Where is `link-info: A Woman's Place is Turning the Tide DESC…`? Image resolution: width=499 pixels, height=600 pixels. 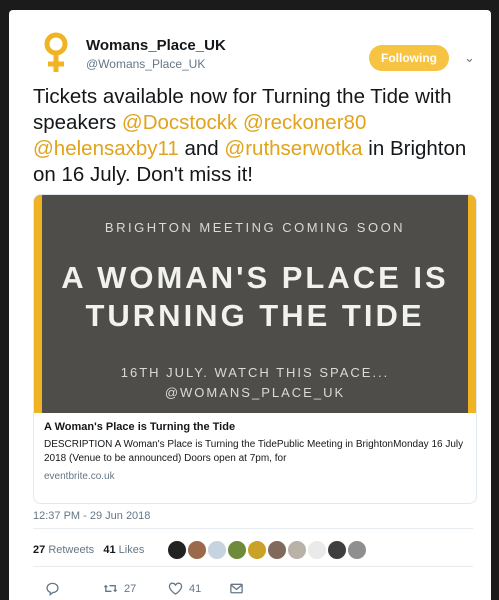
link-info: A Woman's Place is Turning the Tide DESC… is located at coordinates (254, 451).